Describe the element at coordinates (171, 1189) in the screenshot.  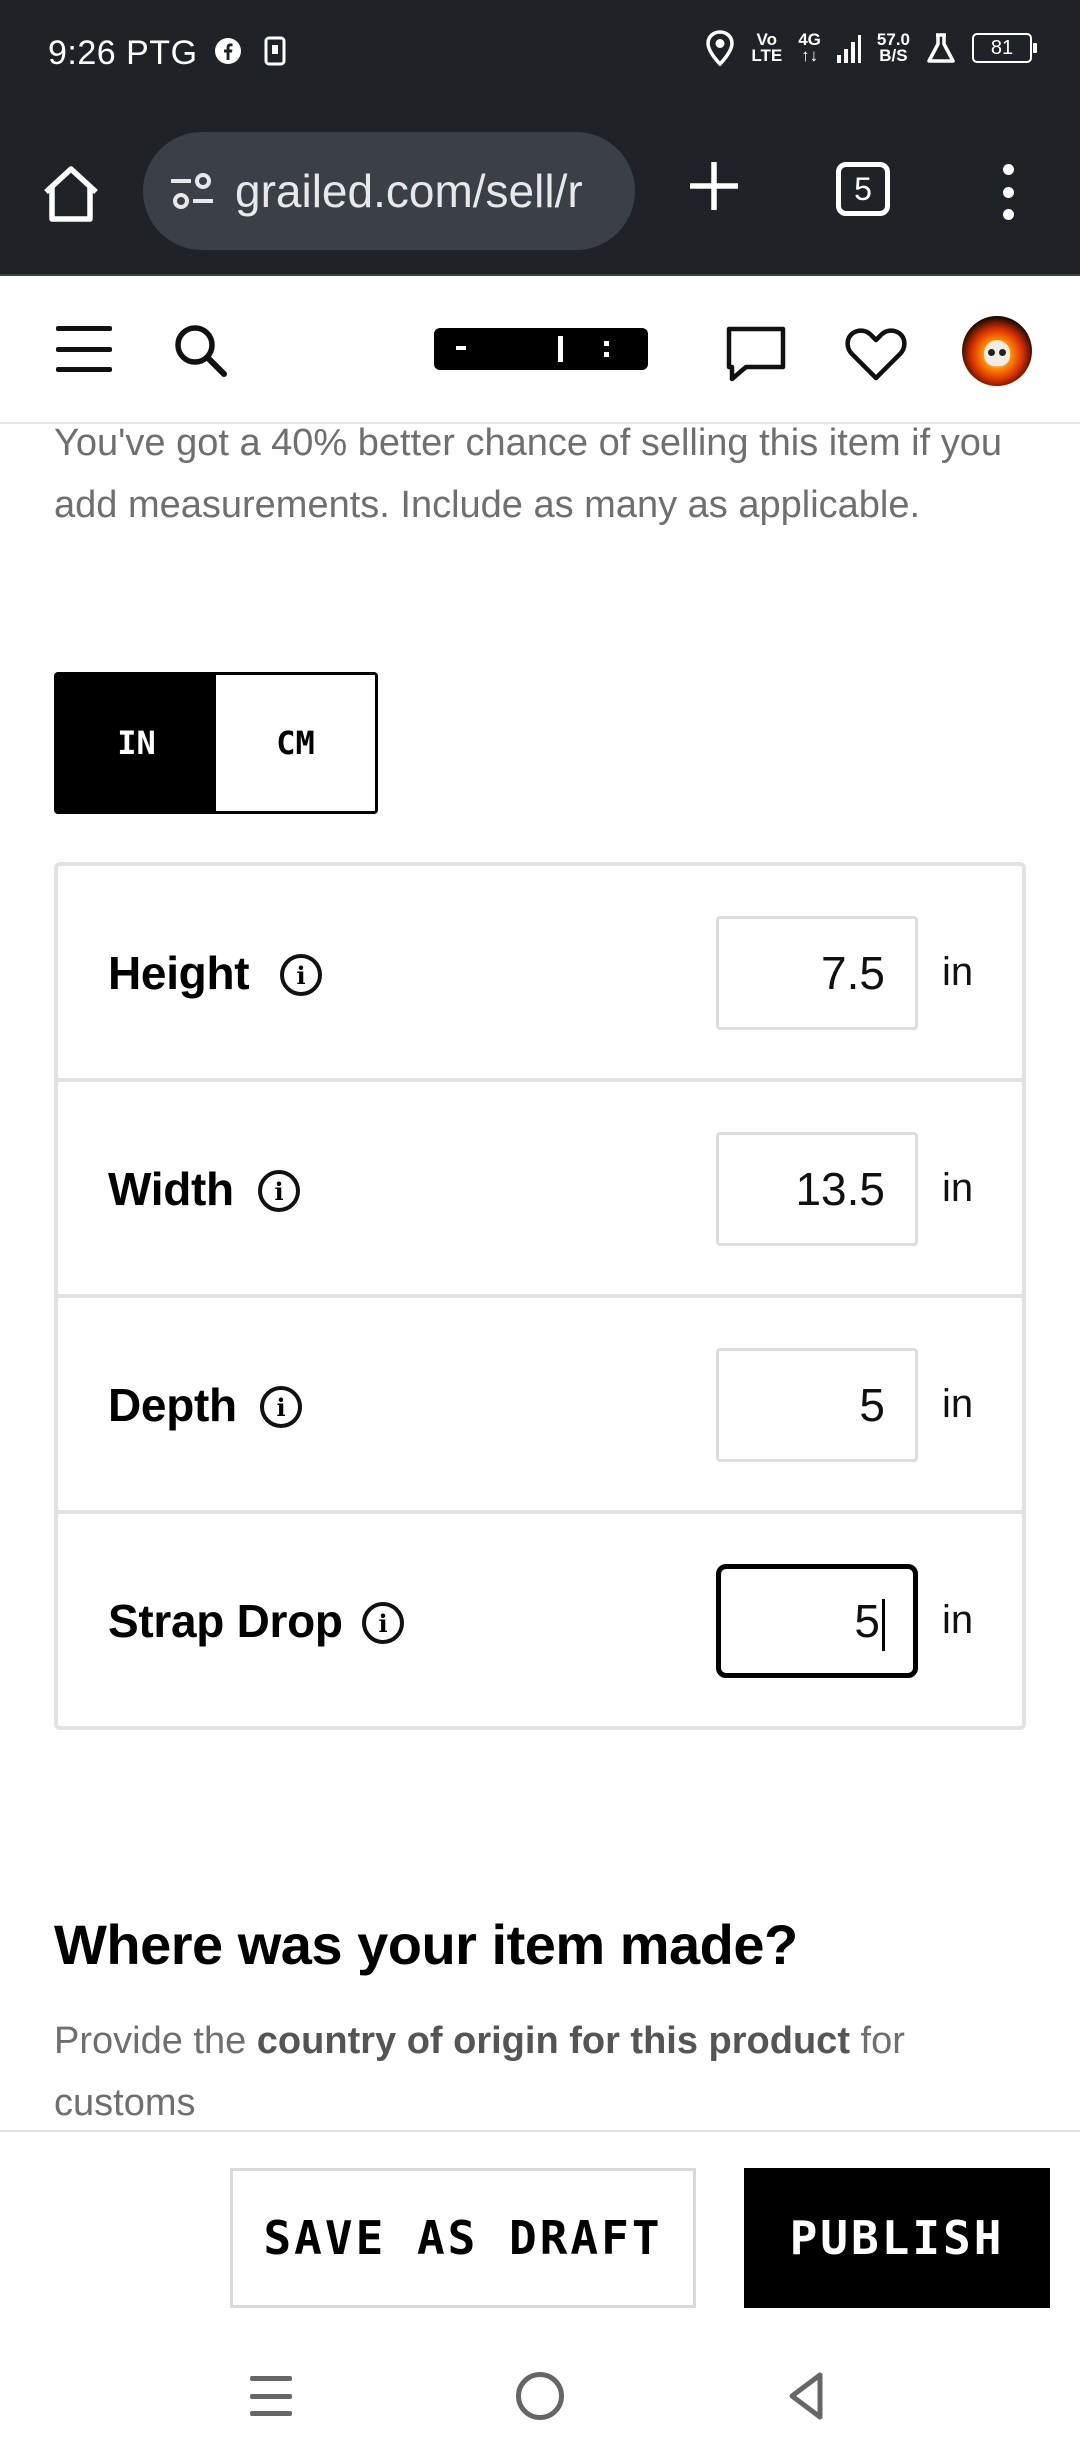
I see `measurement-label: Width` at that location.